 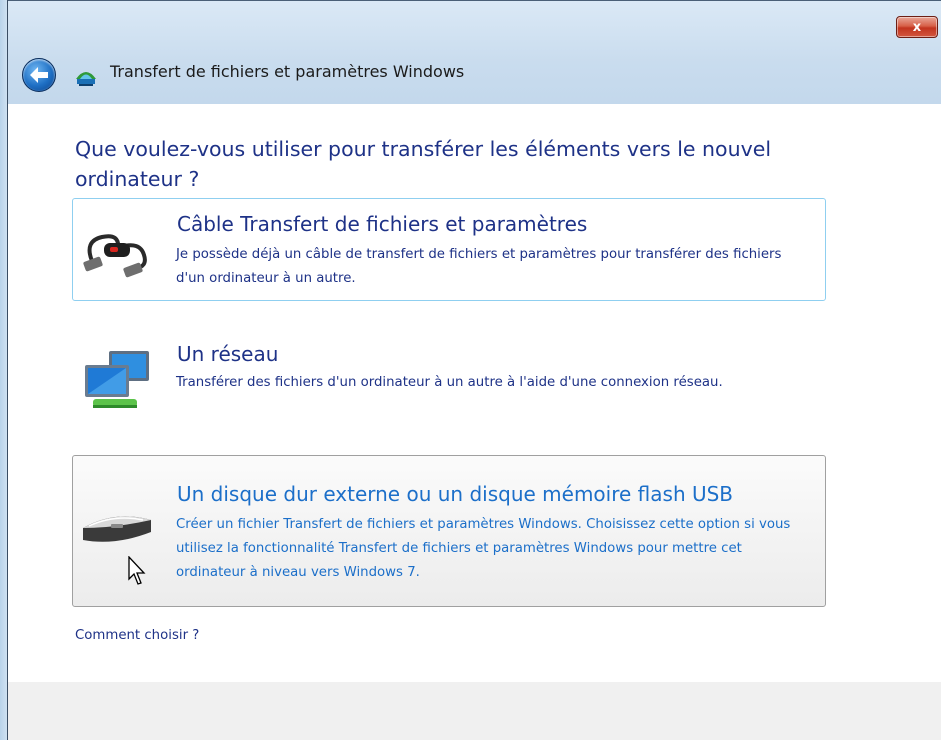 I want to click on usb-drive-icon, so click(x=117, y=529).